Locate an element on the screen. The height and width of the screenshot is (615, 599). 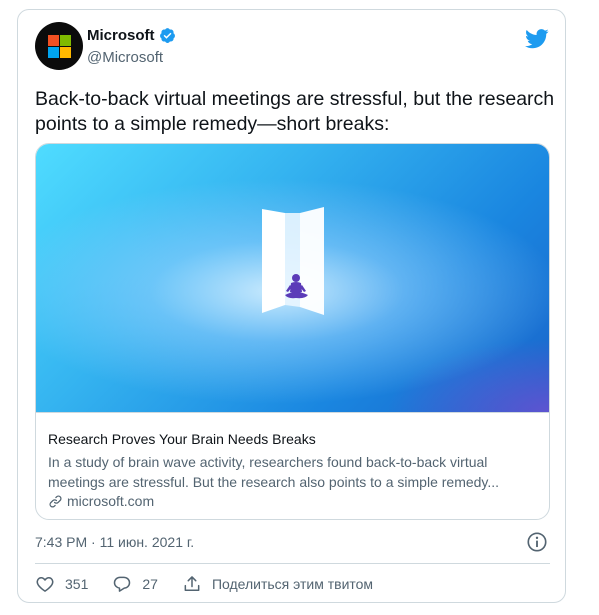
like-button: 351 is located at coordinates (61, 584).